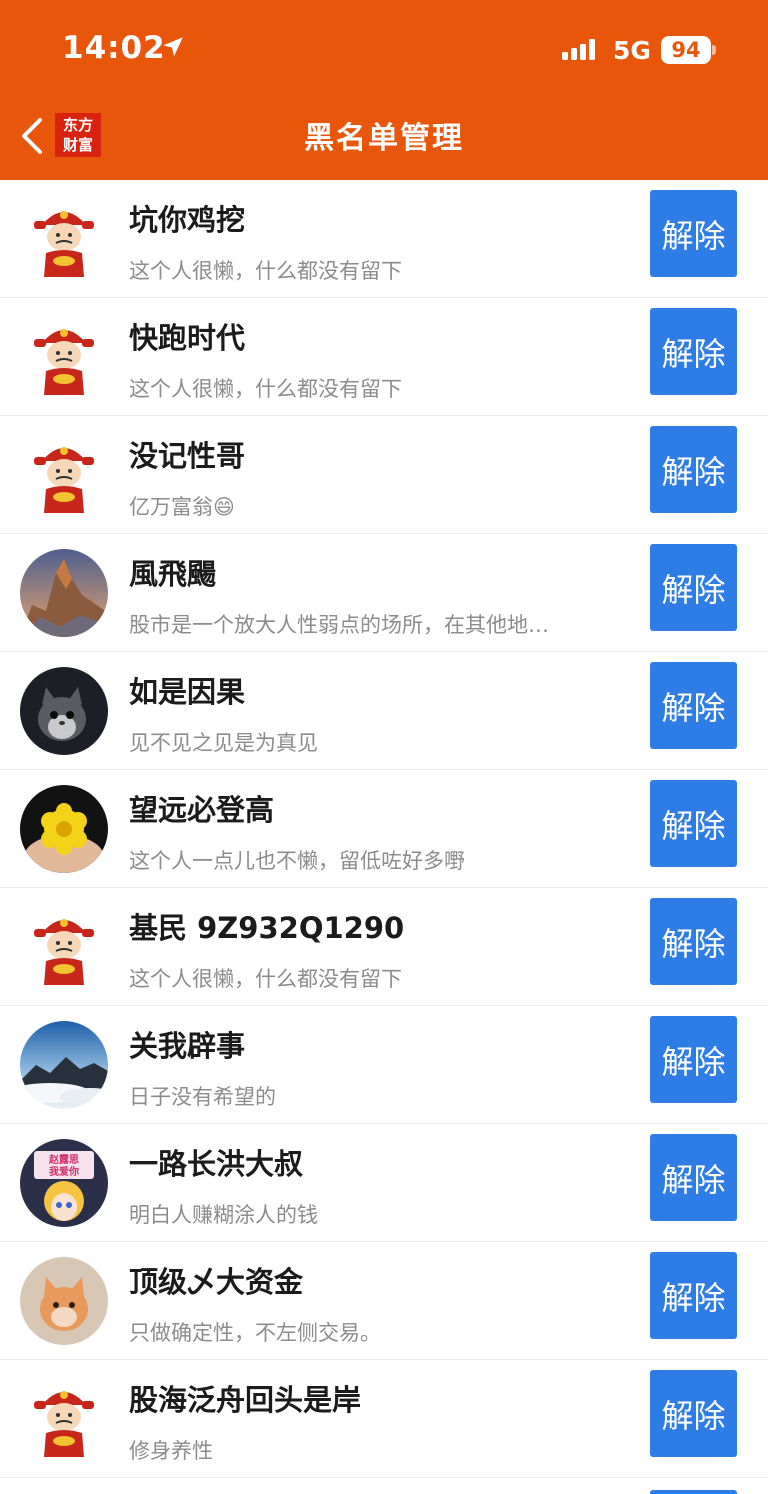 Image resolution: width=768 pixels, height=1494 pixels. What do you see at coordinates (578, 49) in the screenshot?
I see `signal-icon` at bounding box center [578, 49].